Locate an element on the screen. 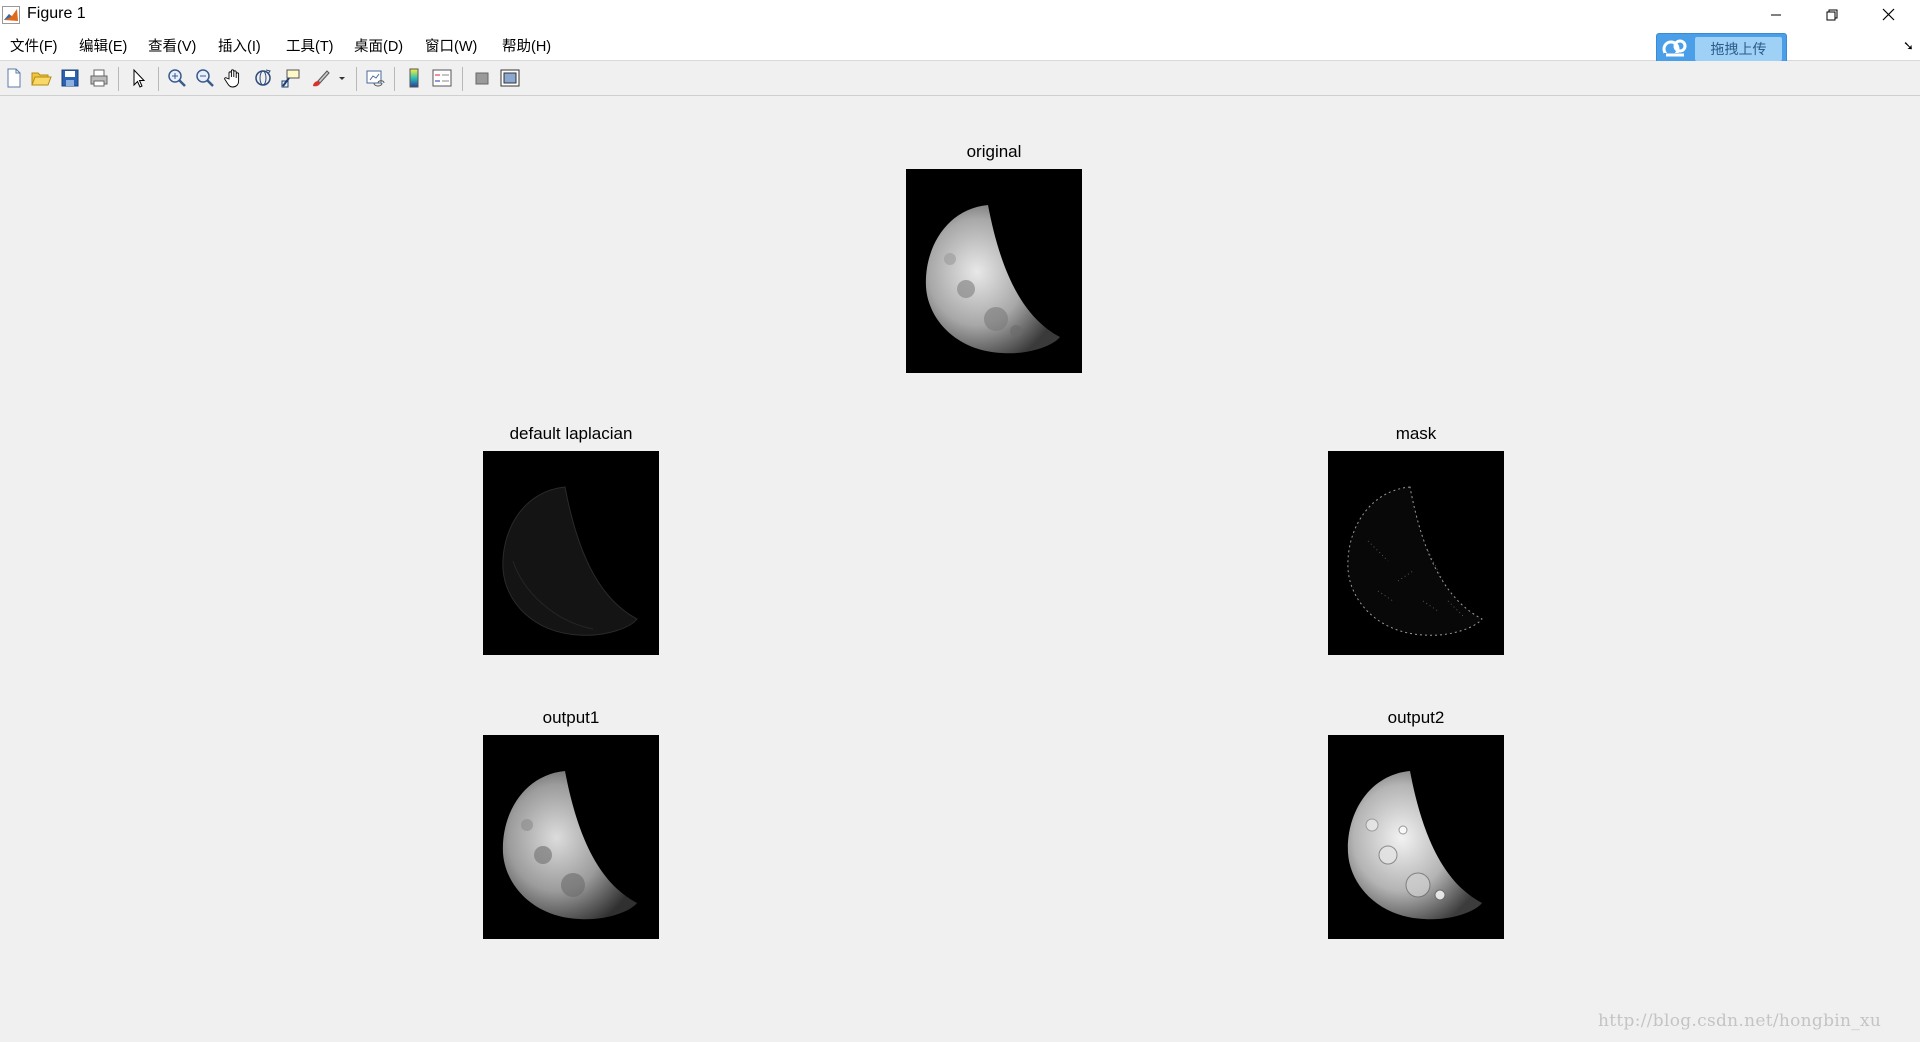 Image resolution: width=1920 pixels, height=1042 pixels. restore-button is located at coordinates (1832, 14).